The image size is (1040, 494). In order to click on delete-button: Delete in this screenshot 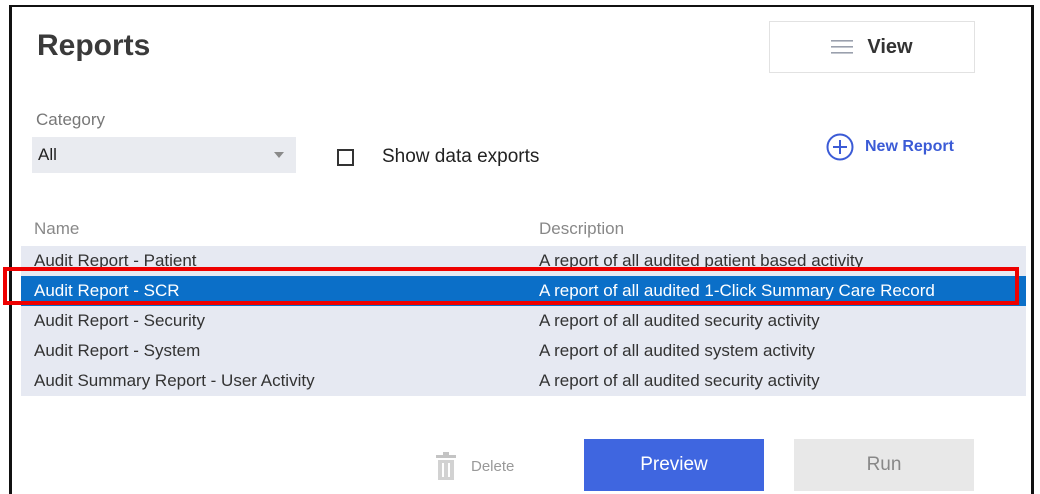, I will do `click(474, 466)`.